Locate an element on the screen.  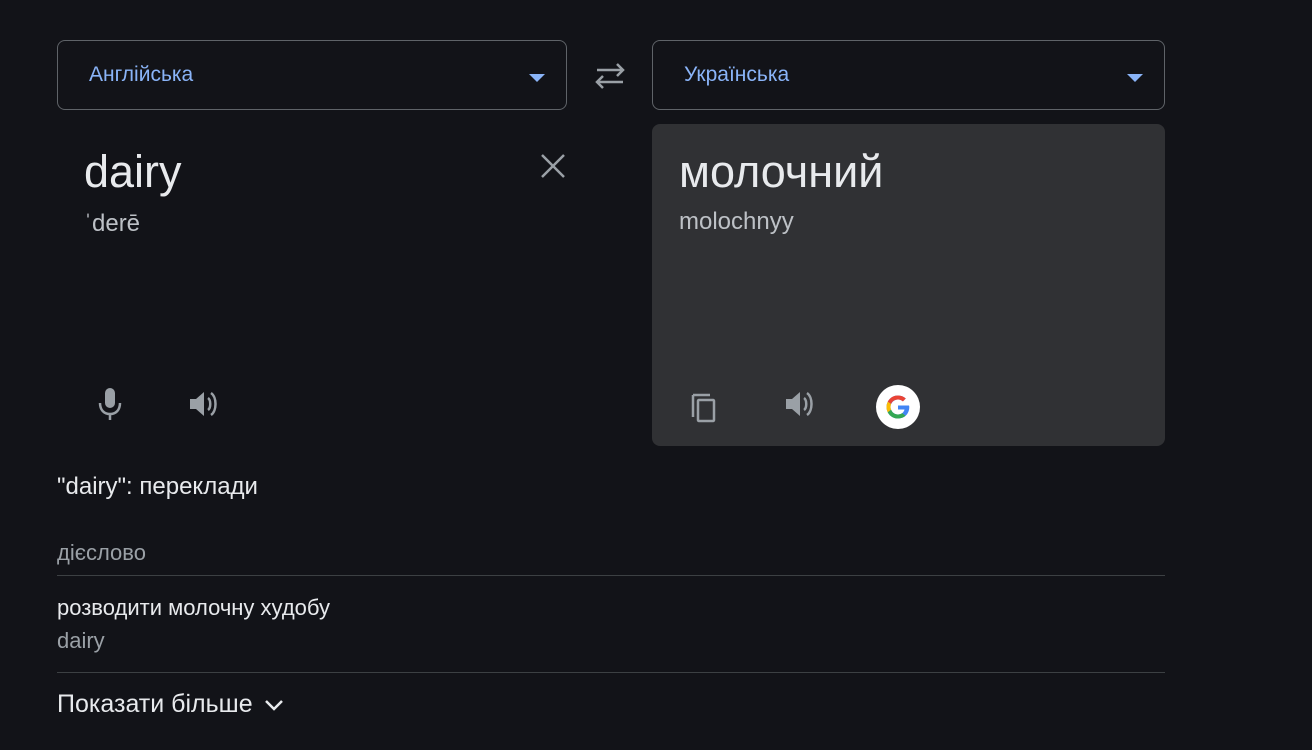
microphone-icon is located at coordinates (110, 404).